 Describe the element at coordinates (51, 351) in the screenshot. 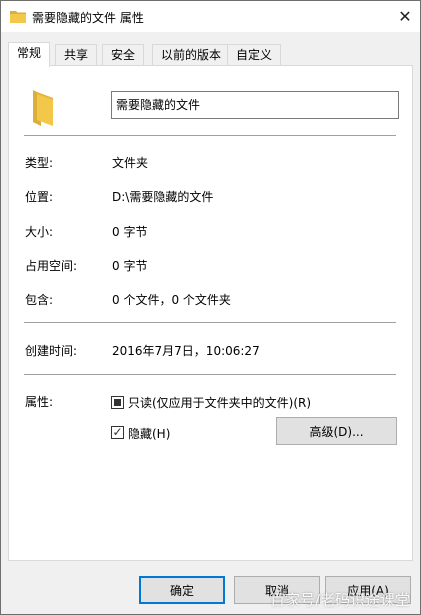

I see `created-label: 创建时间:` at that location.